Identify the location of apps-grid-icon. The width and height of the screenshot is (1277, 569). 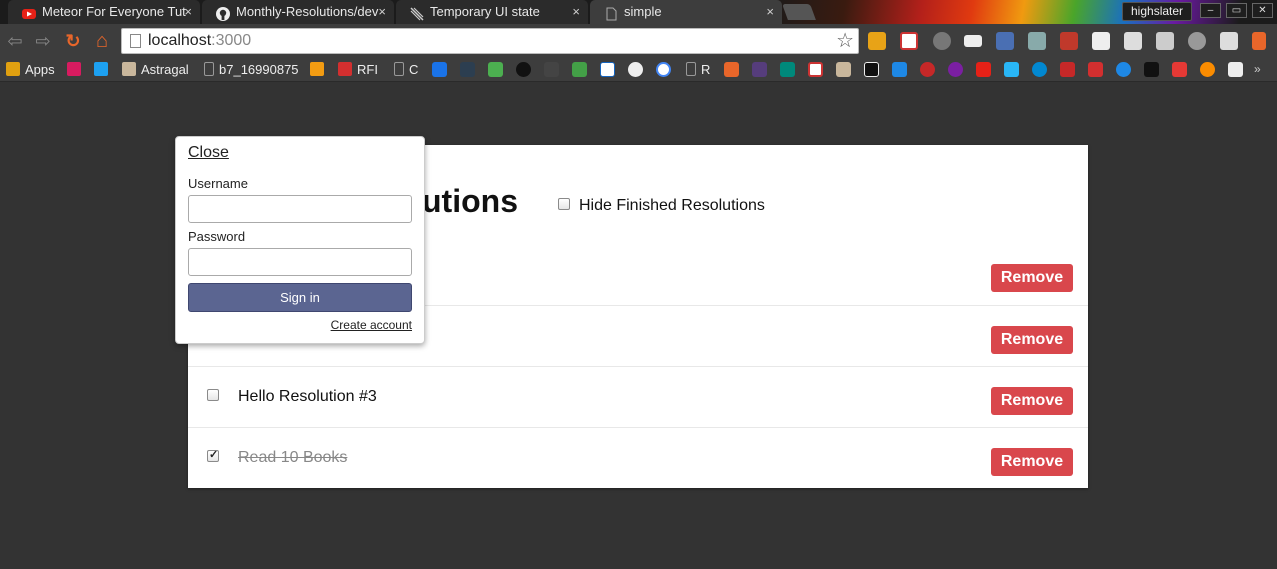
(13, 69).